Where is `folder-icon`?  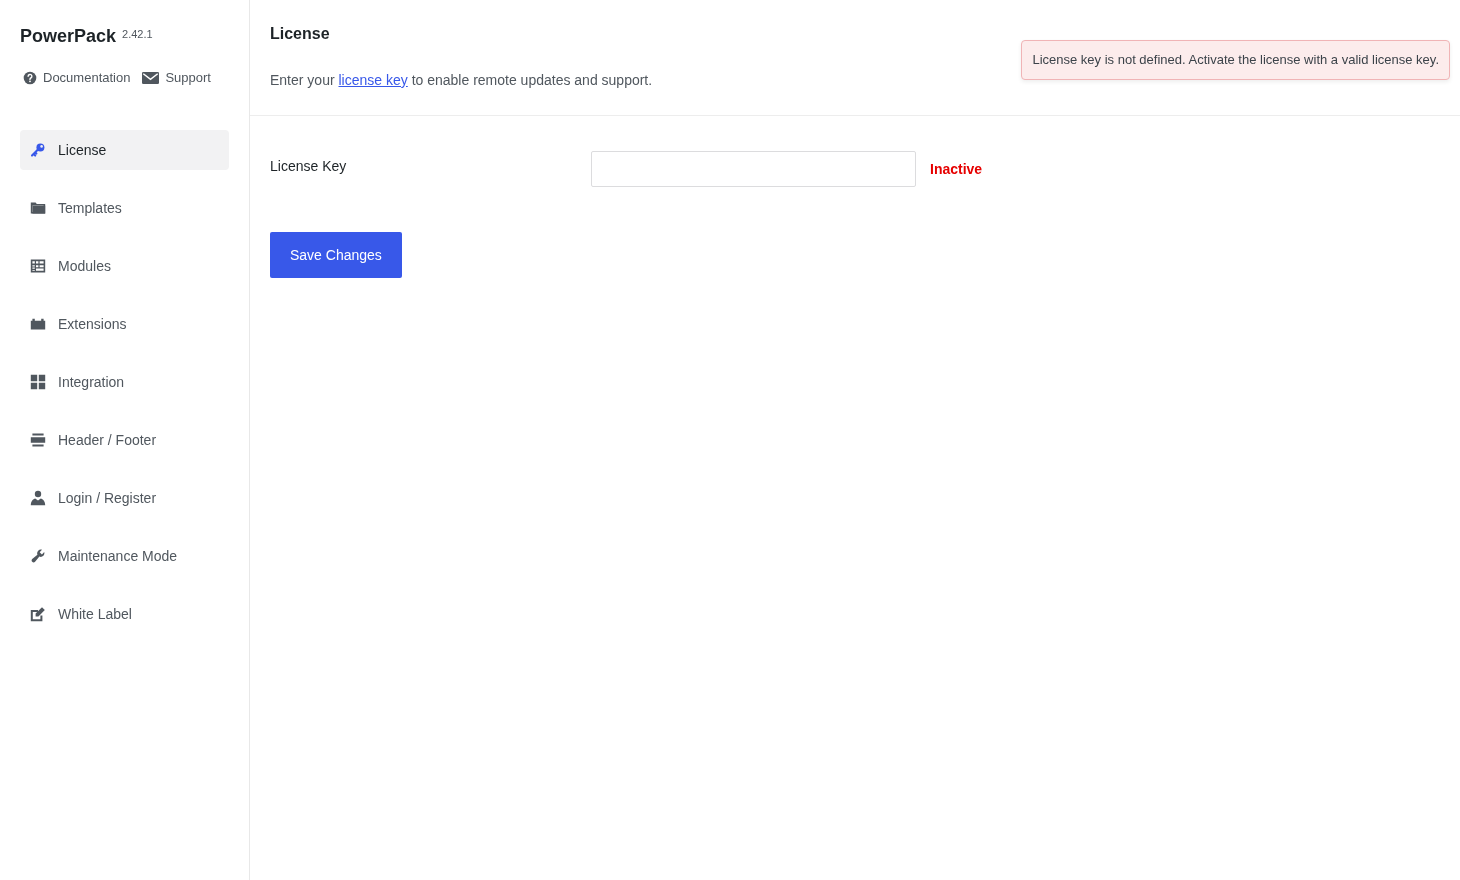 folder-icon is located at coordinates (38, 208).